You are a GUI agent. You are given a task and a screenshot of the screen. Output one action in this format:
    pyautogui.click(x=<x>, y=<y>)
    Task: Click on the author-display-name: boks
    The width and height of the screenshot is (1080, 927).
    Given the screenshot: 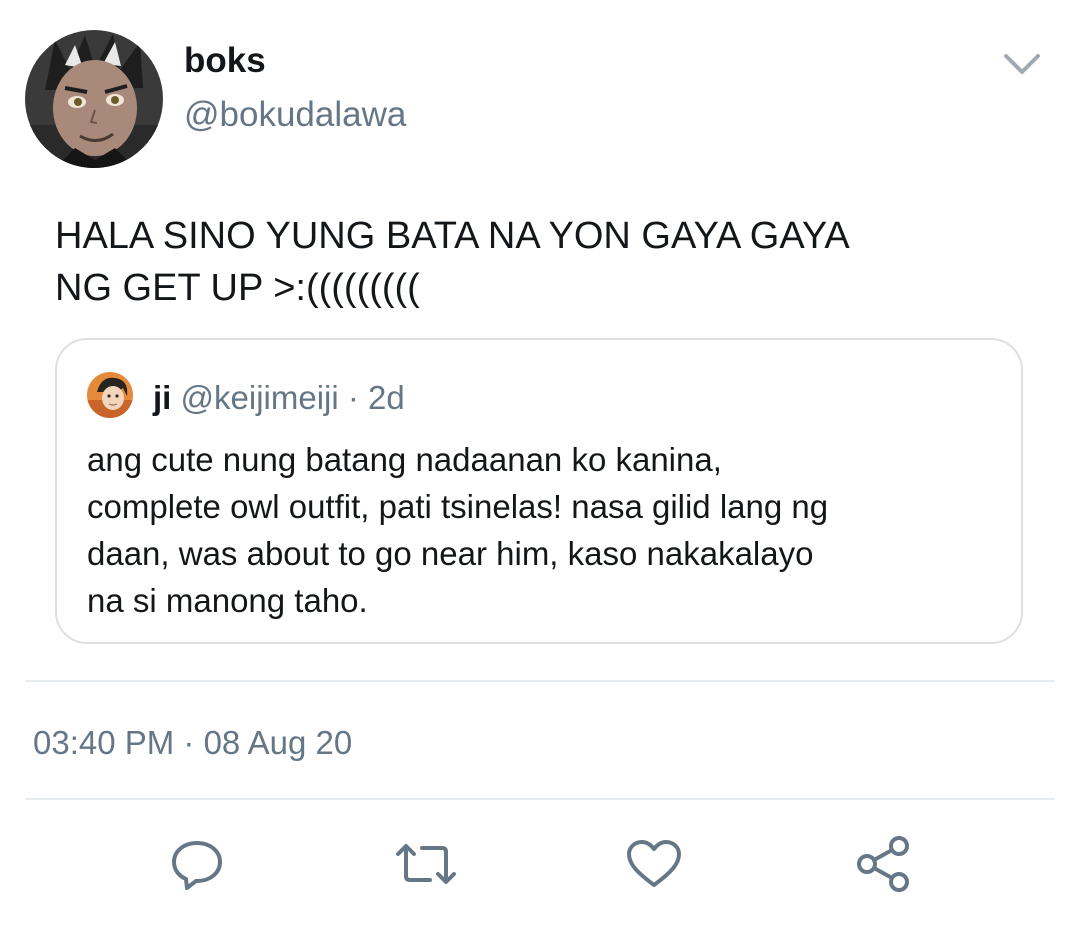 What is the action you would take?
    pyautogui.click(x=225, y=61)
    